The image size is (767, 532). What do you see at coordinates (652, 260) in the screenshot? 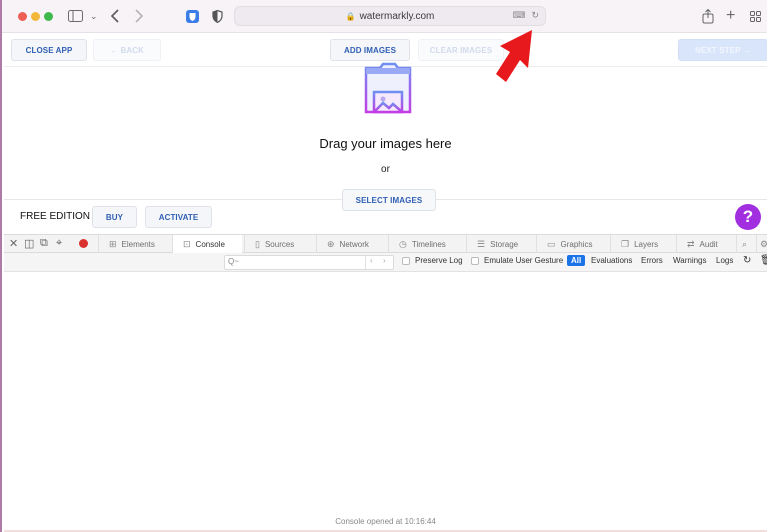
I see `filter-errors: Errors` at bounding box center [652, 260].